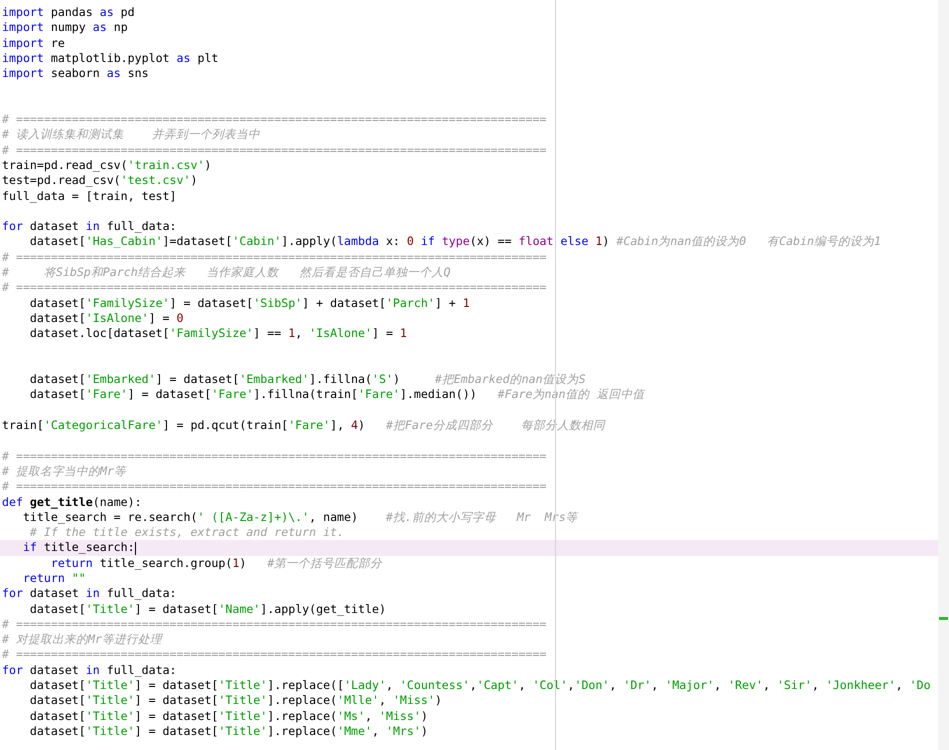  Describe the element at coordinates (65, 27) in the screenshot. I see `code-line: import numpy as np` at that location.